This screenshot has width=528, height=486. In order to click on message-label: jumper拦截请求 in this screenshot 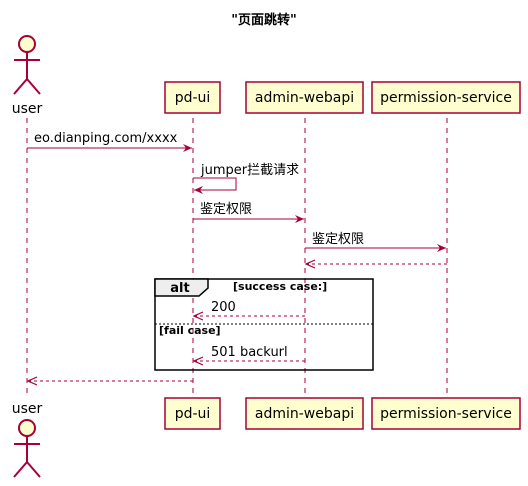, I will do `click(249, 170)`.